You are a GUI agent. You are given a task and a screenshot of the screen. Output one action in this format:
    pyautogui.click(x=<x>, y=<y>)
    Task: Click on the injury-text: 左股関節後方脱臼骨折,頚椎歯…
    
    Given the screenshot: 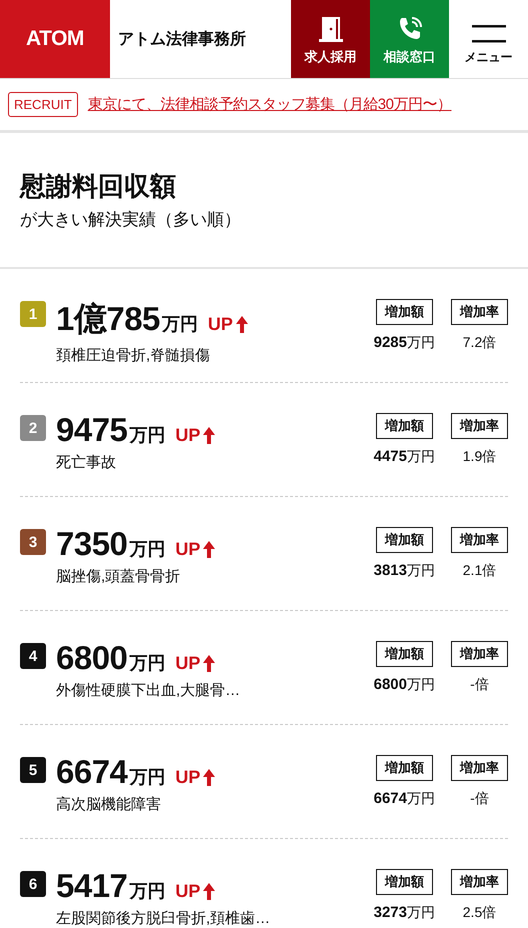 What is the action you would take?
    pyautogui.click(x=163, y=918)
    